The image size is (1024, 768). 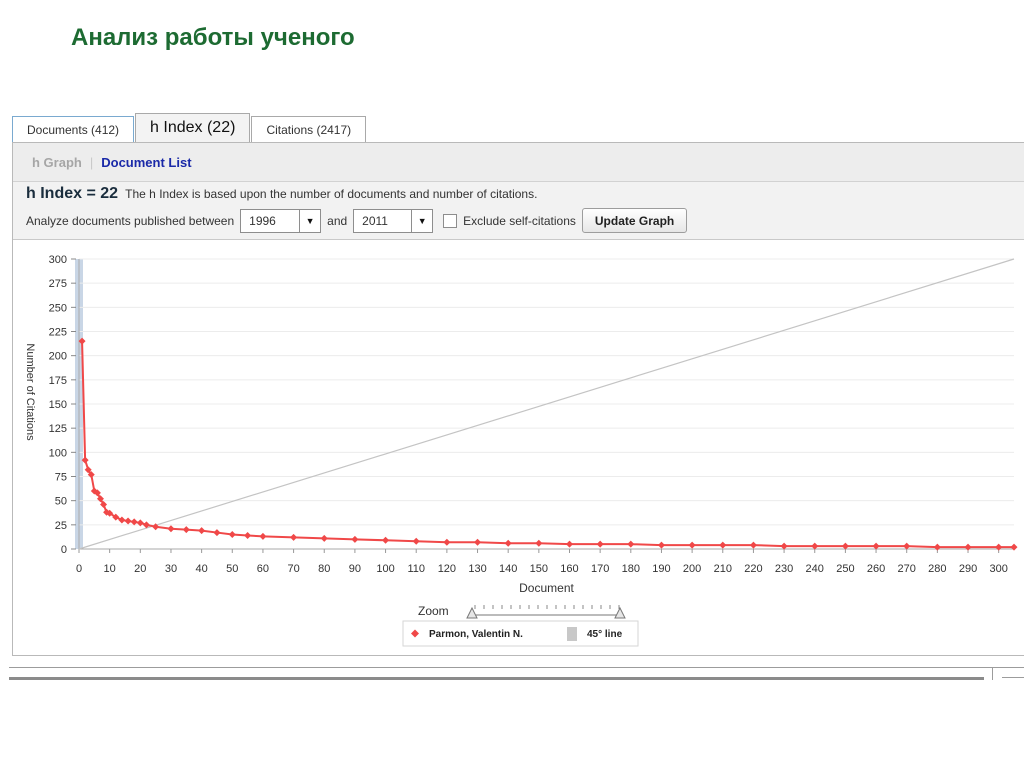 I want to click on start-year-select: 1996 ▼, so click(x=281, y=220).